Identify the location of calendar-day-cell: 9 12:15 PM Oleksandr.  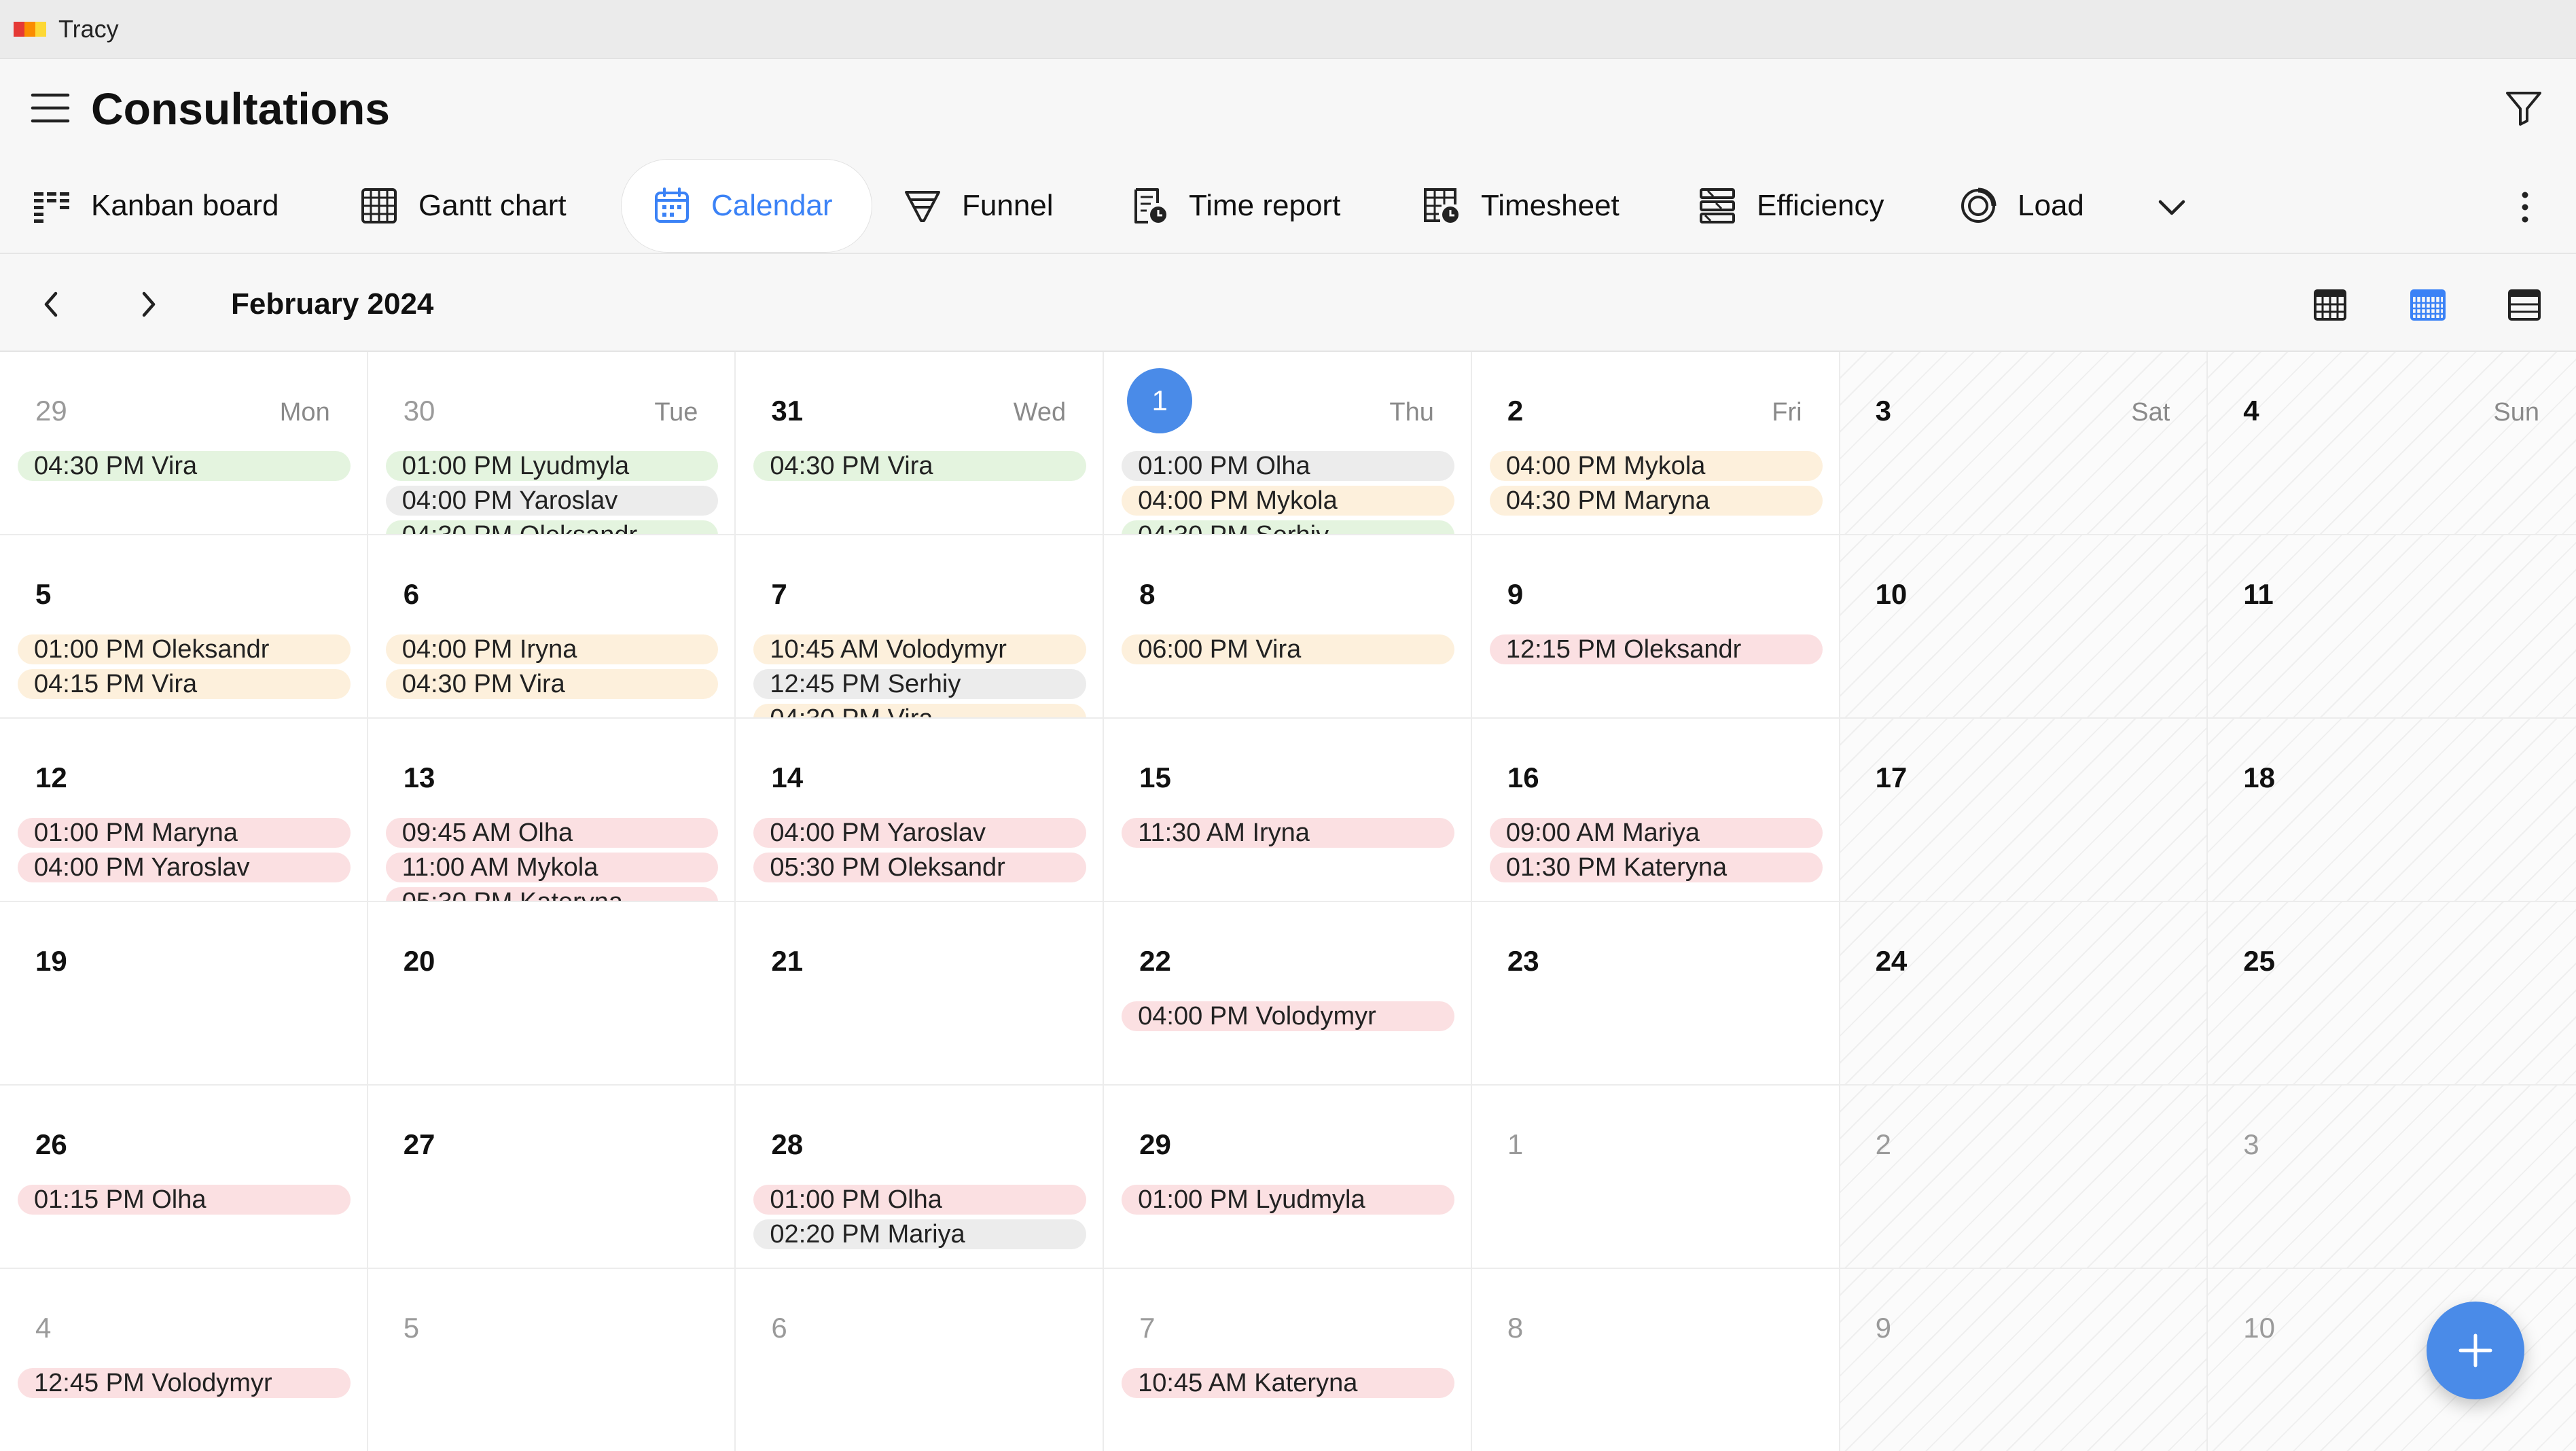
(1655, 627).